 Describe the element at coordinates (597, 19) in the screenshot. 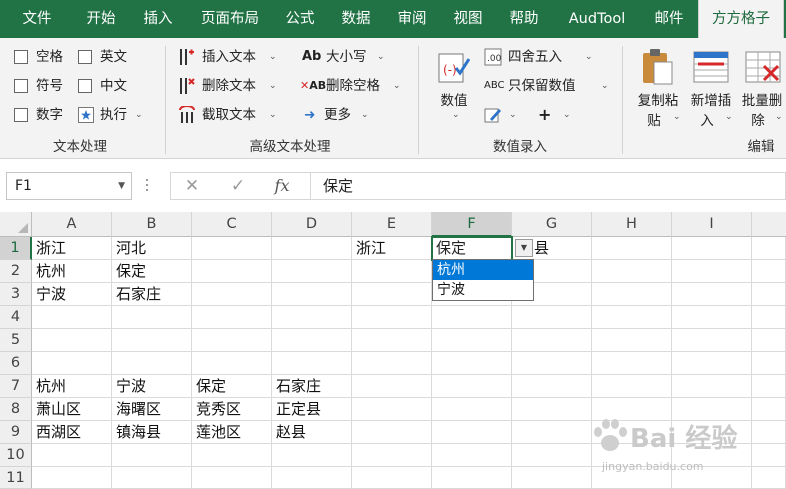

I see `tab-audtool: AudTool` at that location.